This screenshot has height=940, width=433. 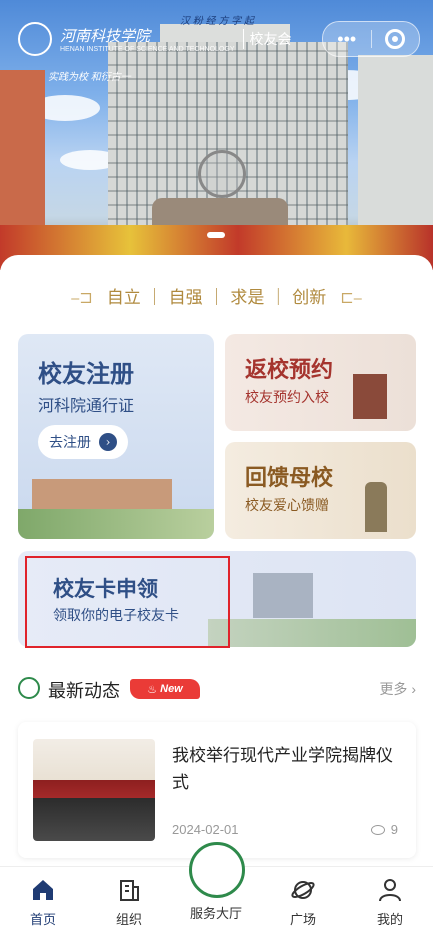 I want to click on school-name: 河南科技学院, so click(x=105, y=36).